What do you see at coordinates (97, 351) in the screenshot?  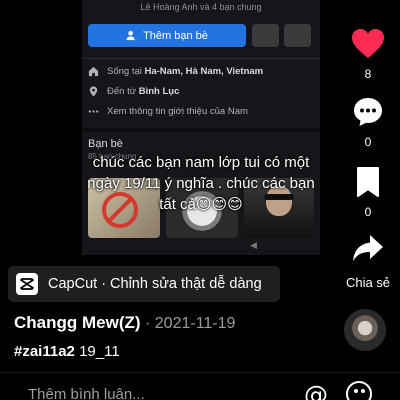 I see `tag-text: 19_11` at bounding box center [97, 351].